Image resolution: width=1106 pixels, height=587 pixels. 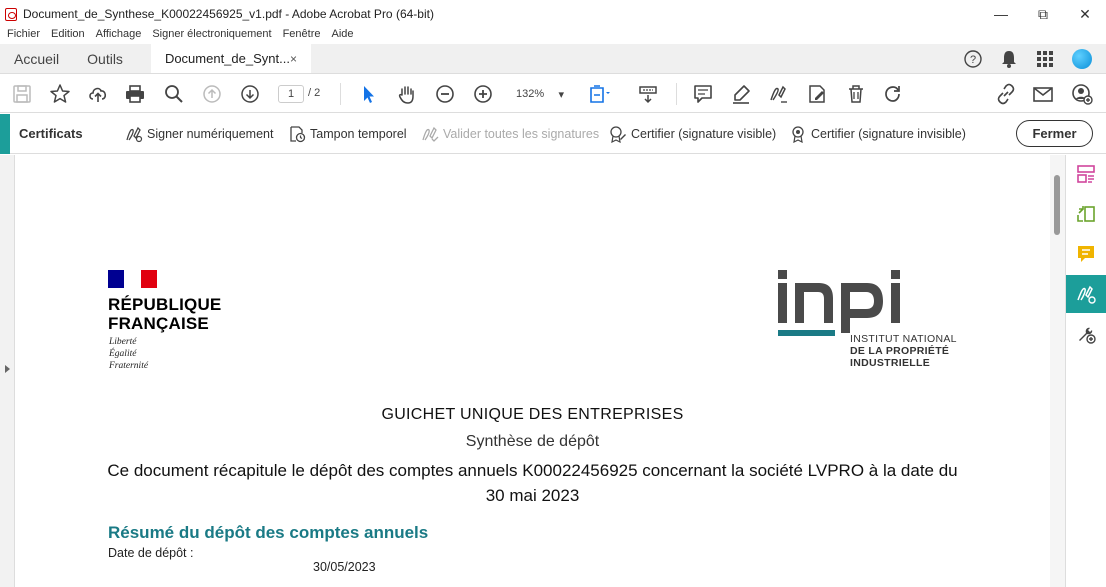 I want to click on save-icon, so click(x=22, y=94).